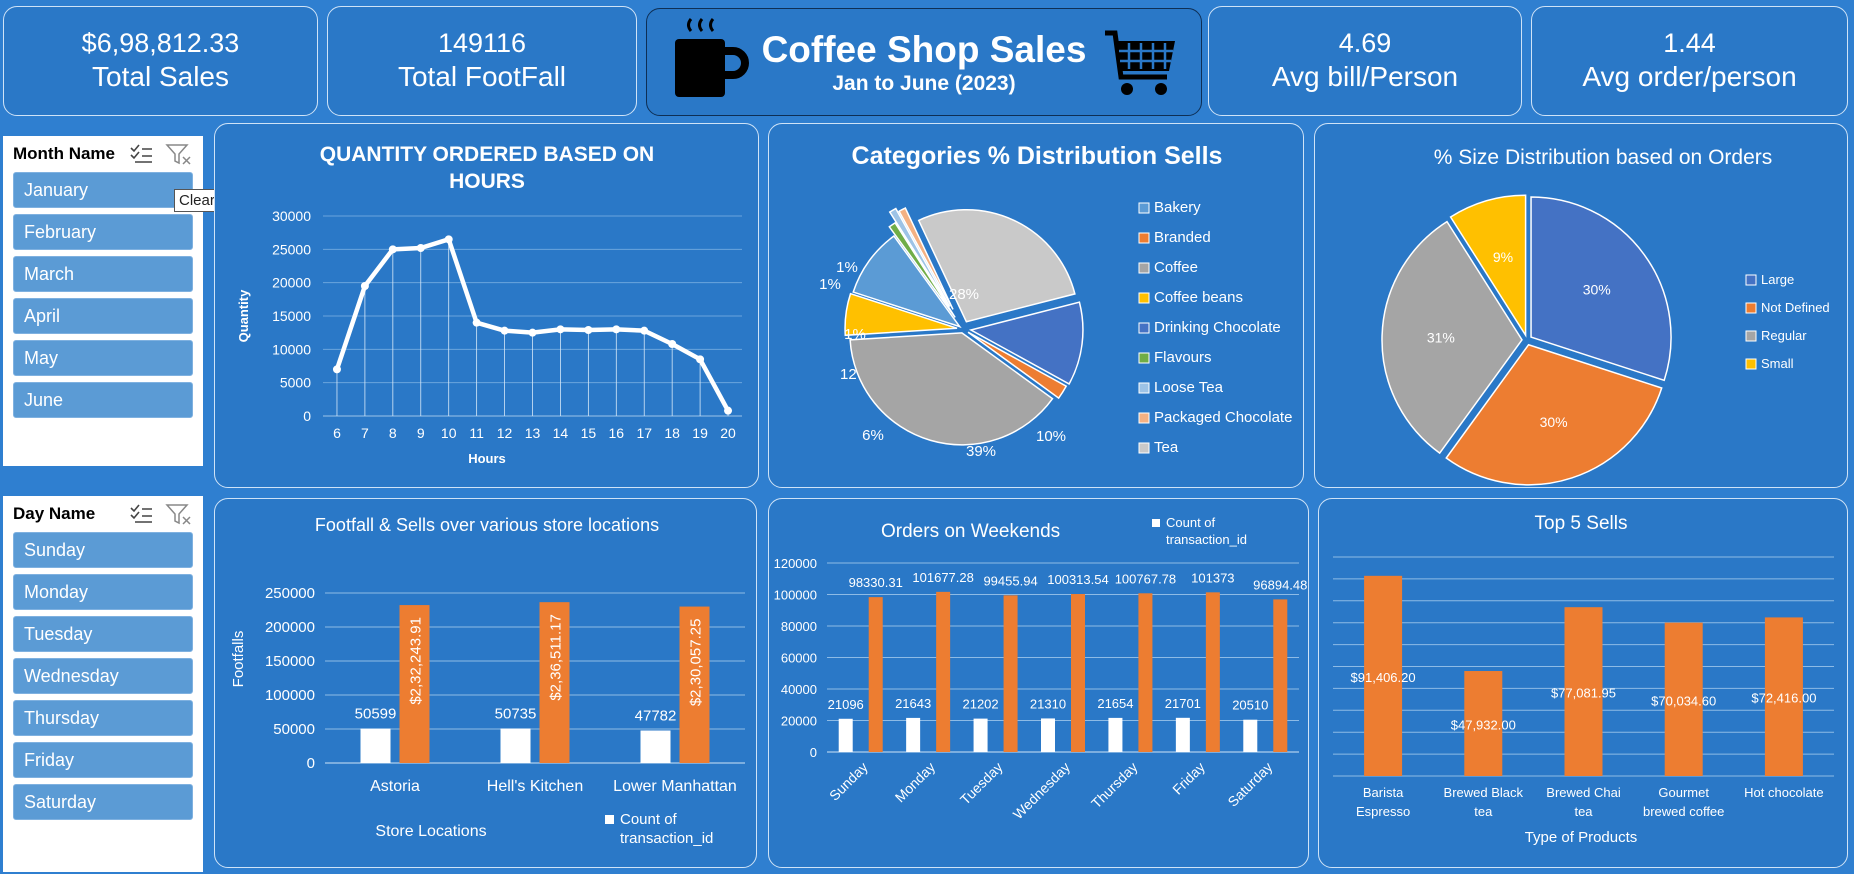 Image resolution: width=1854 pixels, height=874 pixels. Describe the element at coordinates (1212, 577) in the screenshot. I see `data-label: 101373` at that location.